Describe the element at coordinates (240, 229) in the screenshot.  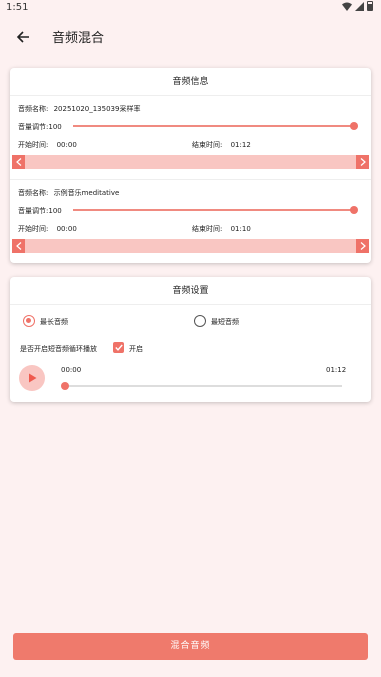
I see `end-value: 01:10` at that location.